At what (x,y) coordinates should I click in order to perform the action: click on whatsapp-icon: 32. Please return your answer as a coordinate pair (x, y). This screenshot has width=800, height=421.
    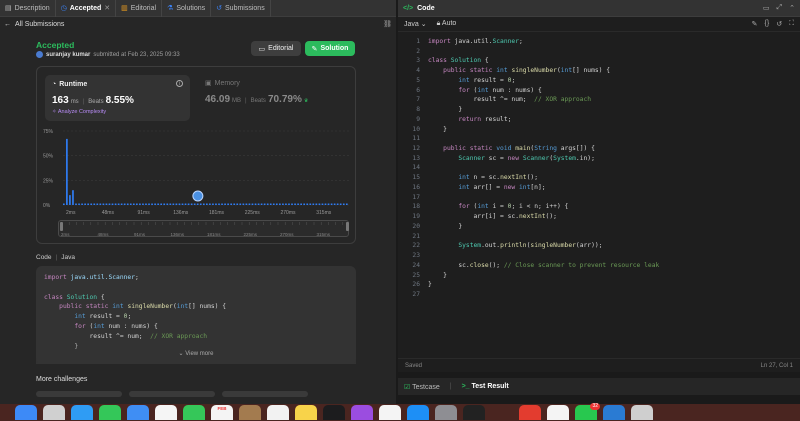
    Looking at the image, I should click on (587, 411).